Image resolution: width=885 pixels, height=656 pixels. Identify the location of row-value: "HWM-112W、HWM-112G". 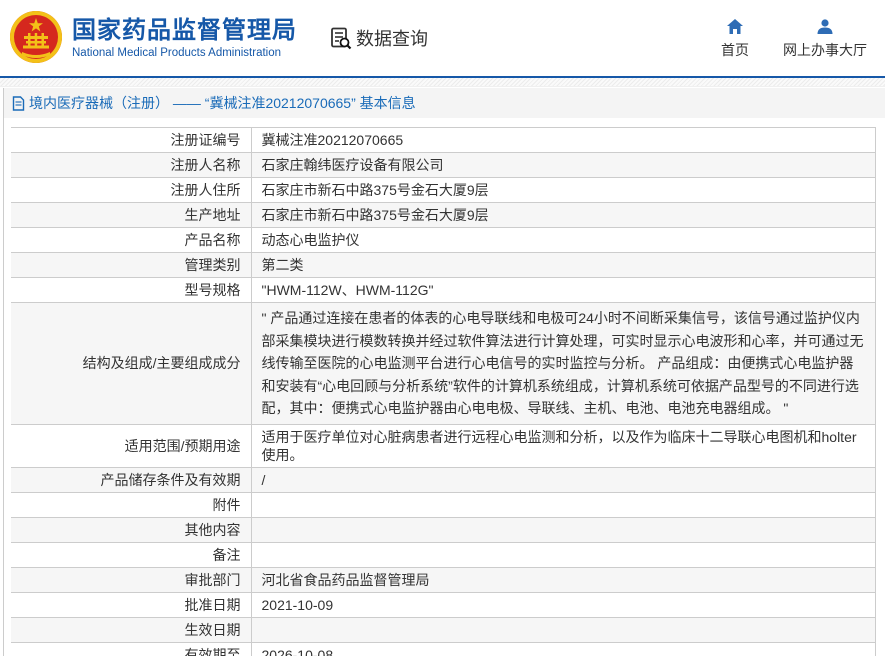
(563, 290).